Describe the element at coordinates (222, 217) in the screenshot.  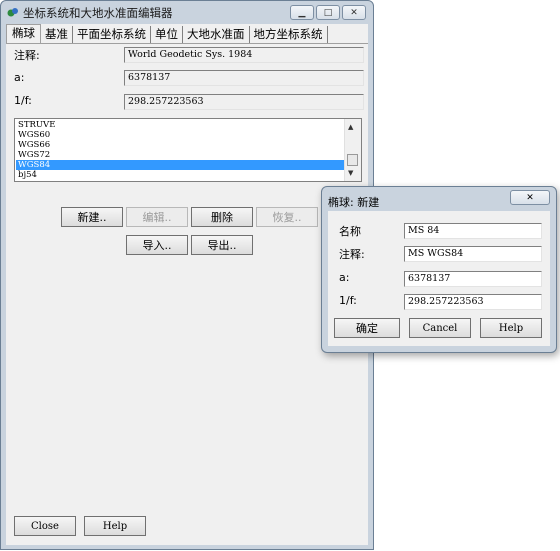
I see `delete-button: 删除` at that location.